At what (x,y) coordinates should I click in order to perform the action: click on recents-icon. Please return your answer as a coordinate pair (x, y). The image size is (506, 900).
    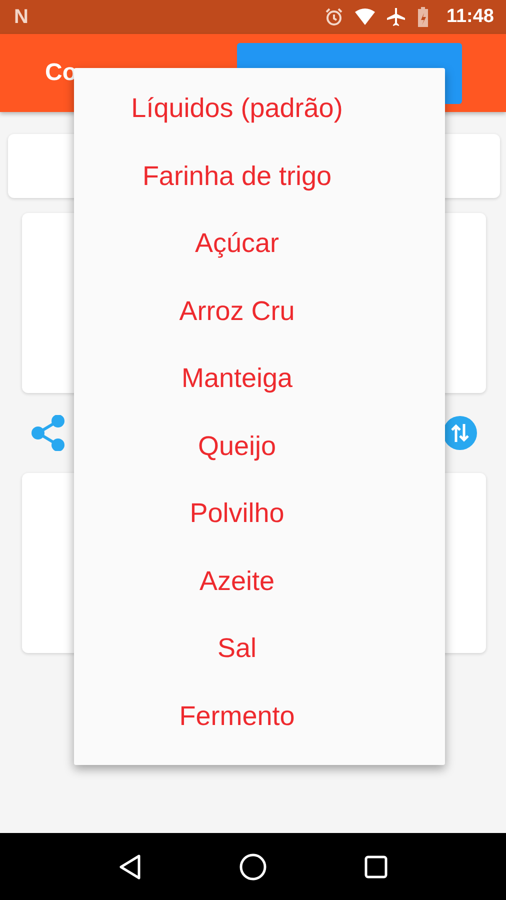
    Looking at the image, I should click on (376, 866).